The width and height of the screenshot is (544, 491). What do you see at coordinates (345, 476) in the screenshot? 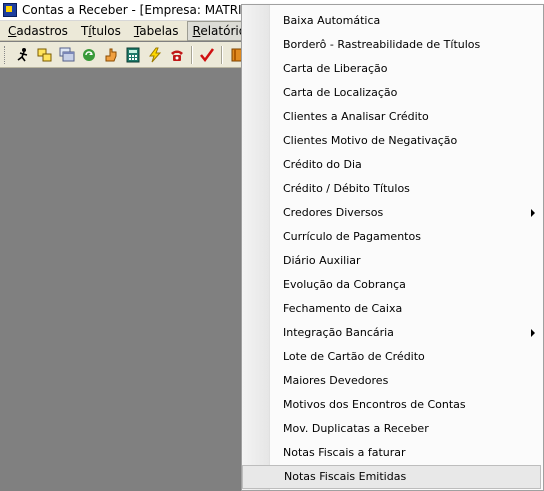
I see `menu-item-label: Notas Fiscais Emitidas` at bounding box center [345, 476].